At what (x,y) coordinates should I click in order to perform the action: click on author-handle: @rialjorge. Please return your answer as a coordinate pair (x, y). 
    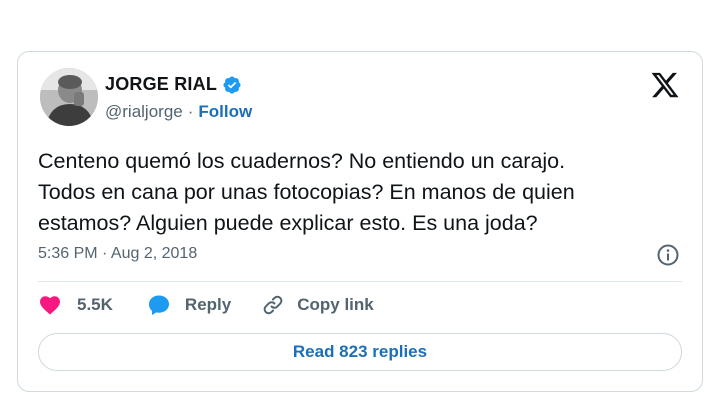
    Looking at the image, I should click on (144, 112).